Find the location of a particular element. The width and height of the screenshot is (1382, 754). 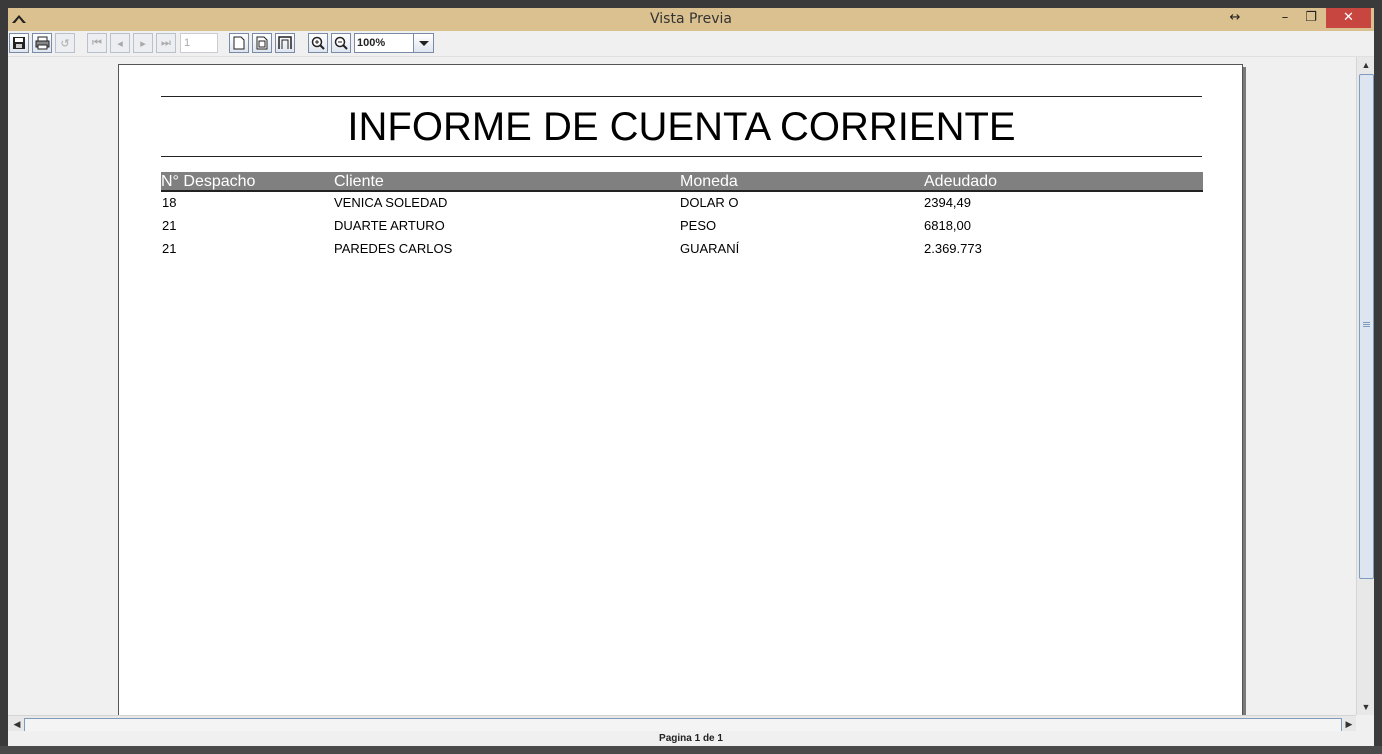

single-page-icon is located at coordinates (239, 43).